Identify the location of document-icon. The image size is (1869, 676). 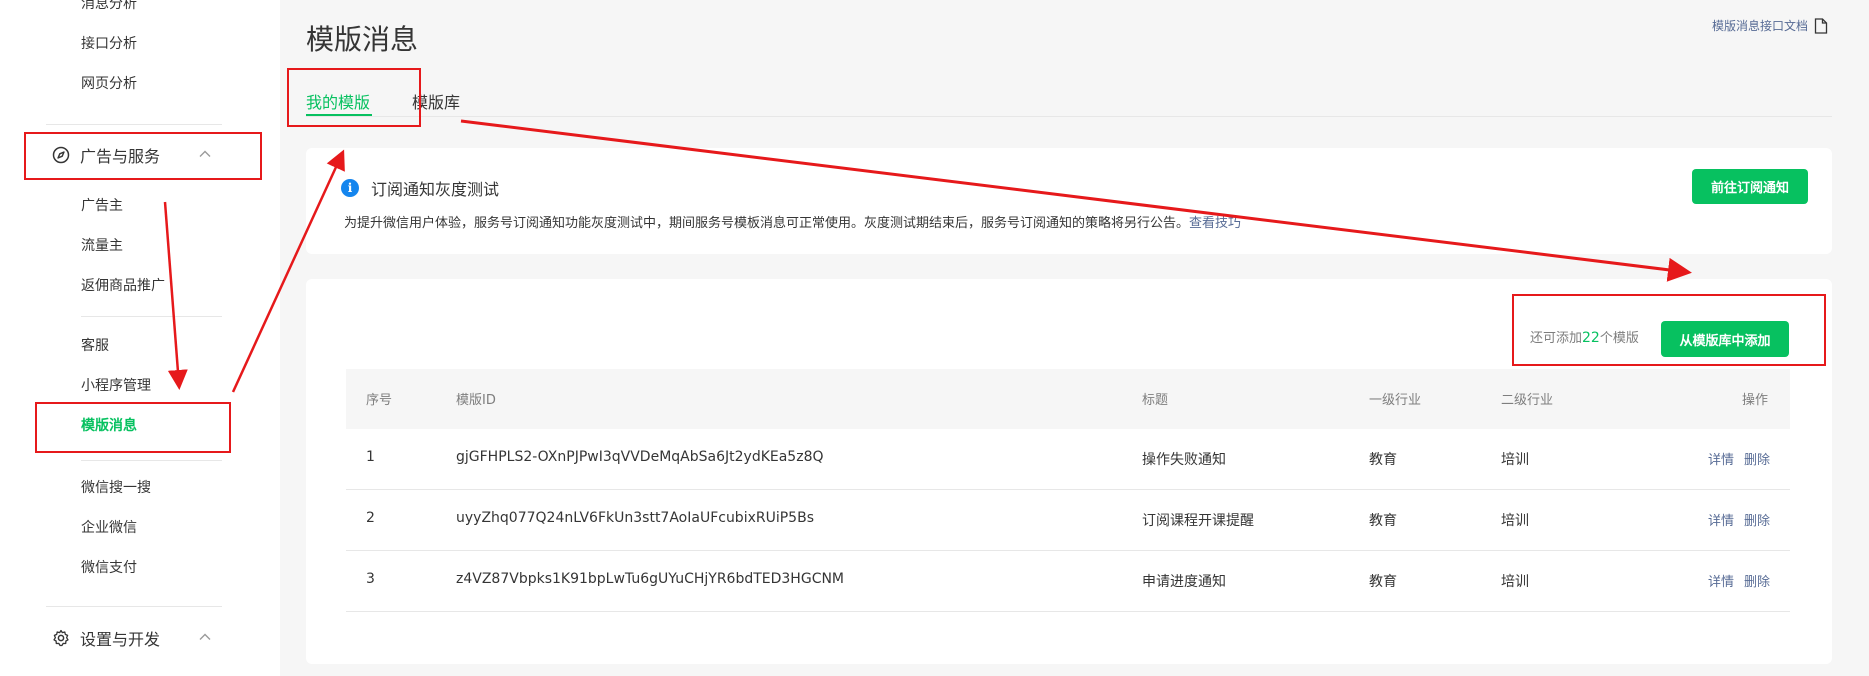
(1821, 25).